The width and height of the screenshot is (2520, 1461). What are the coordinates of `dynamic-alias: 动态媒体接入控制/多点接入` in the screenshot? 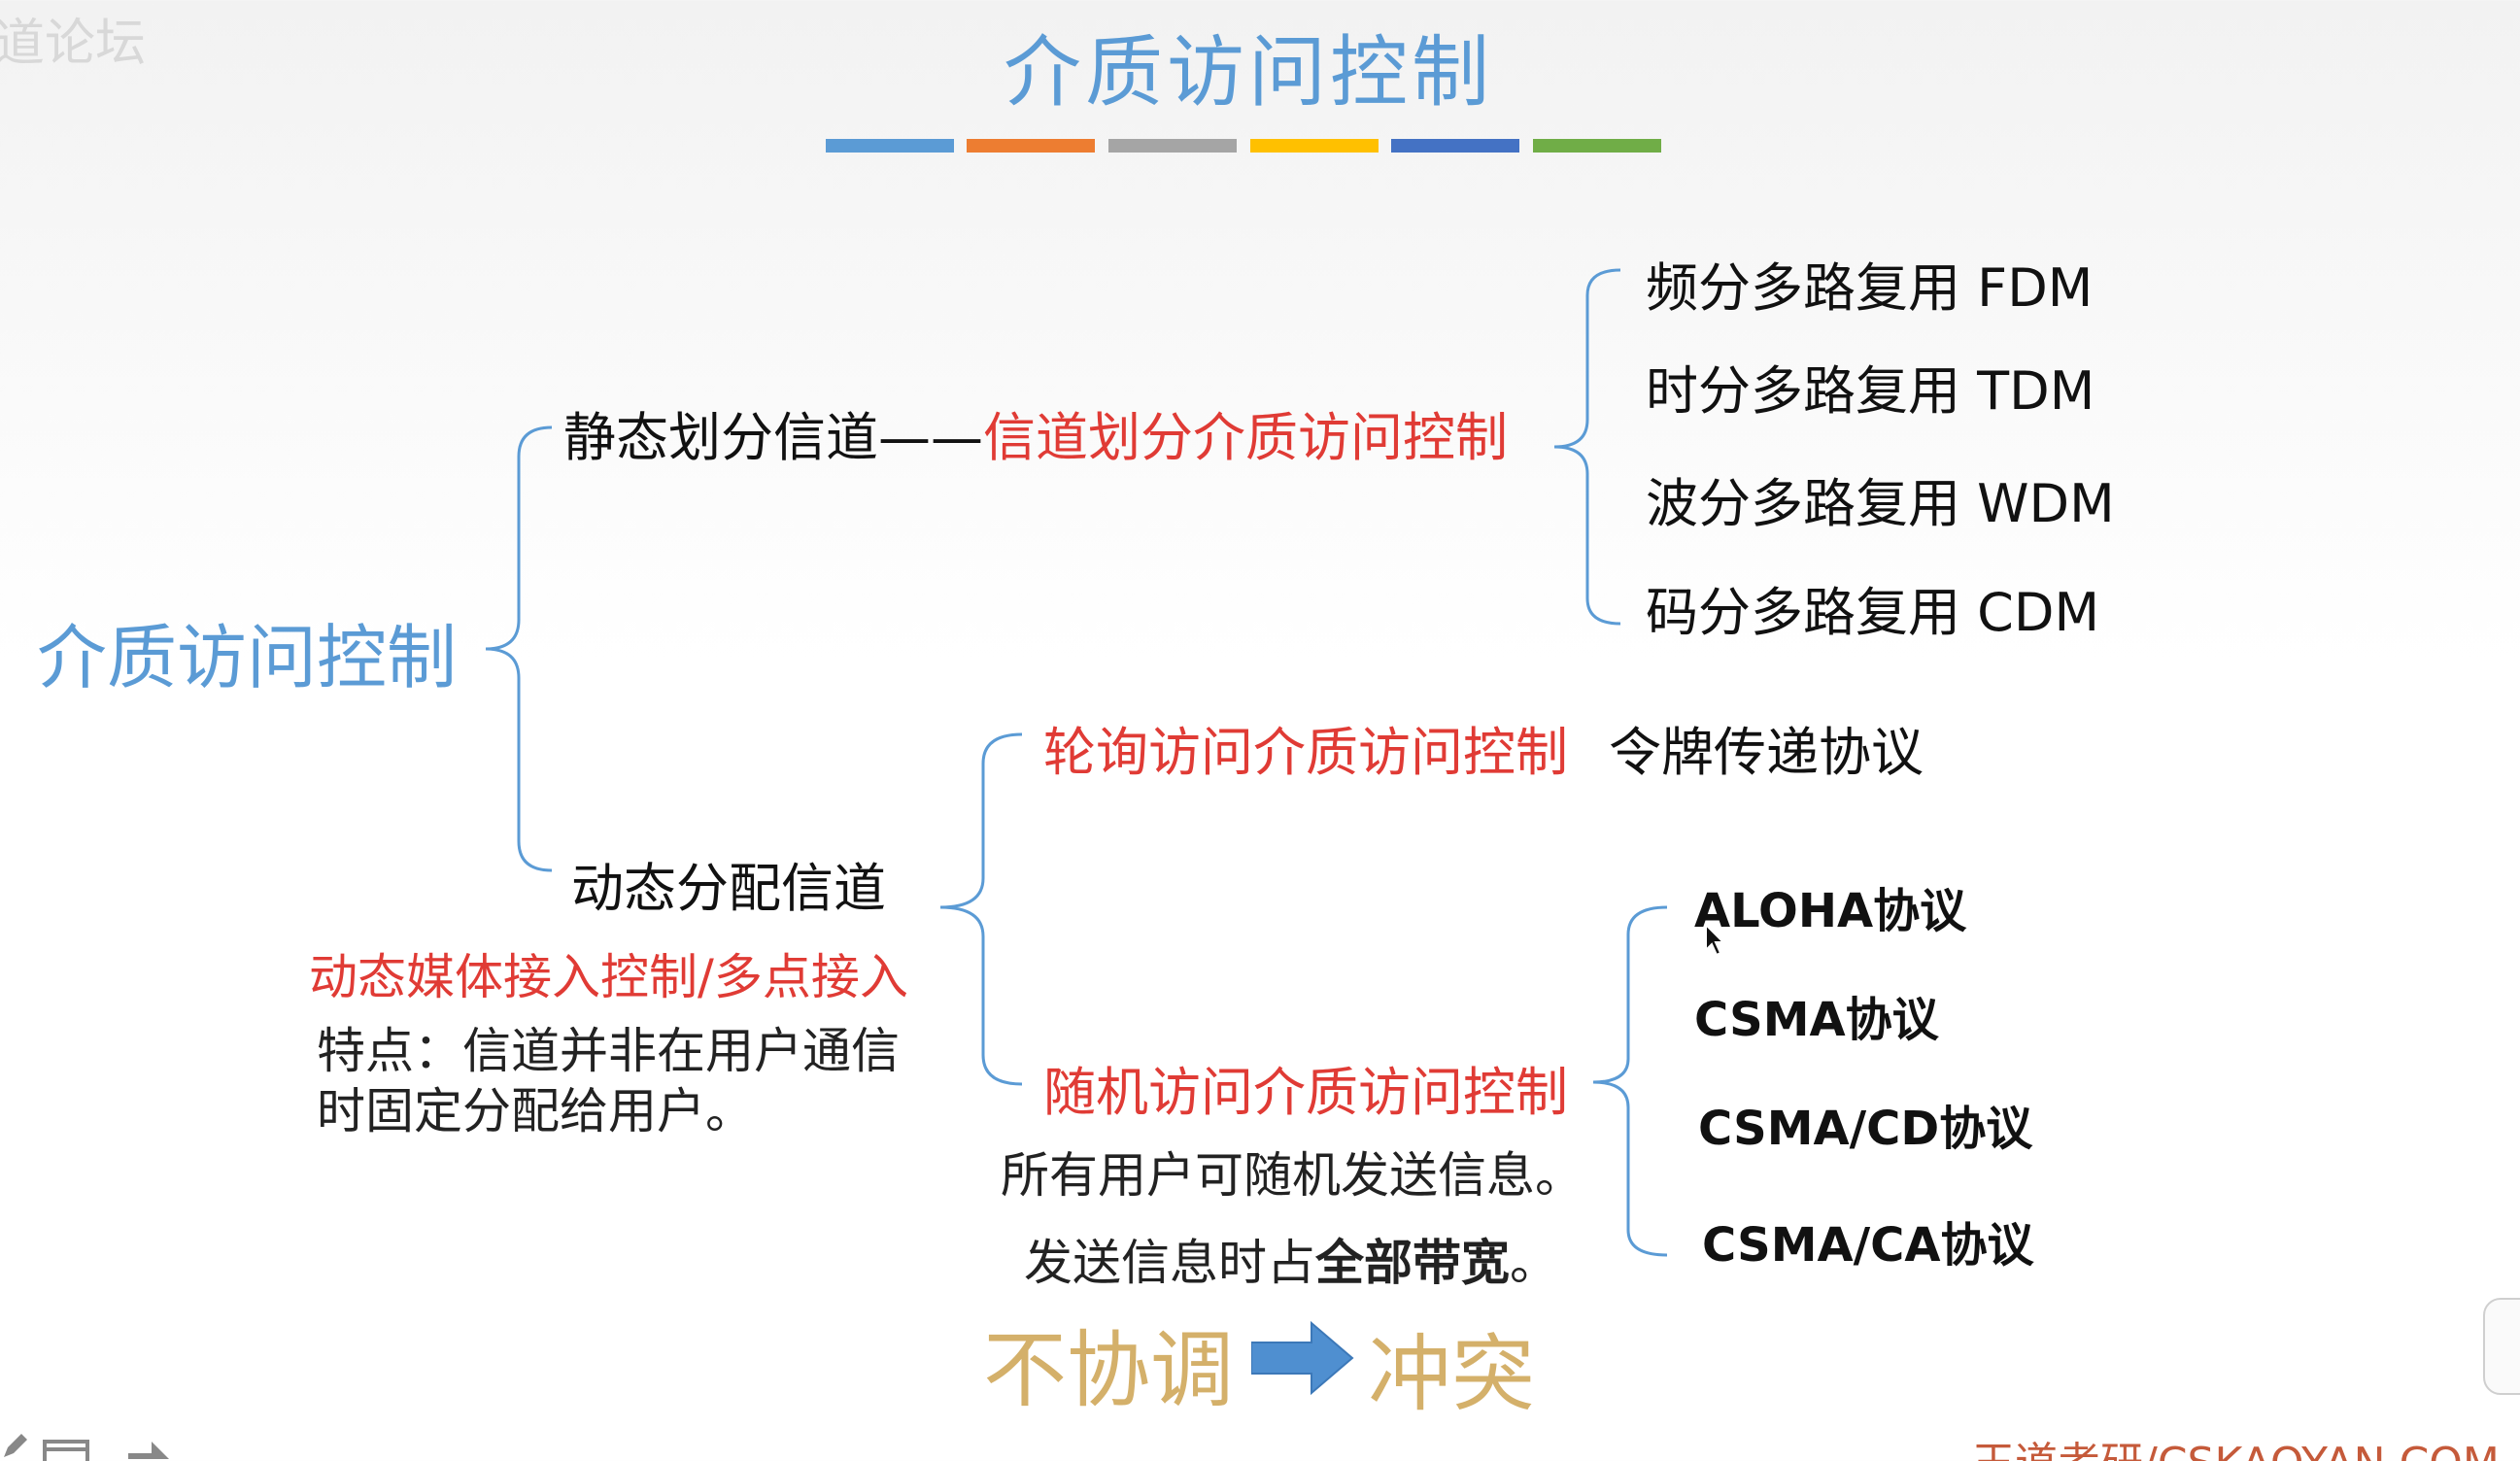 It's located at (608, 977).